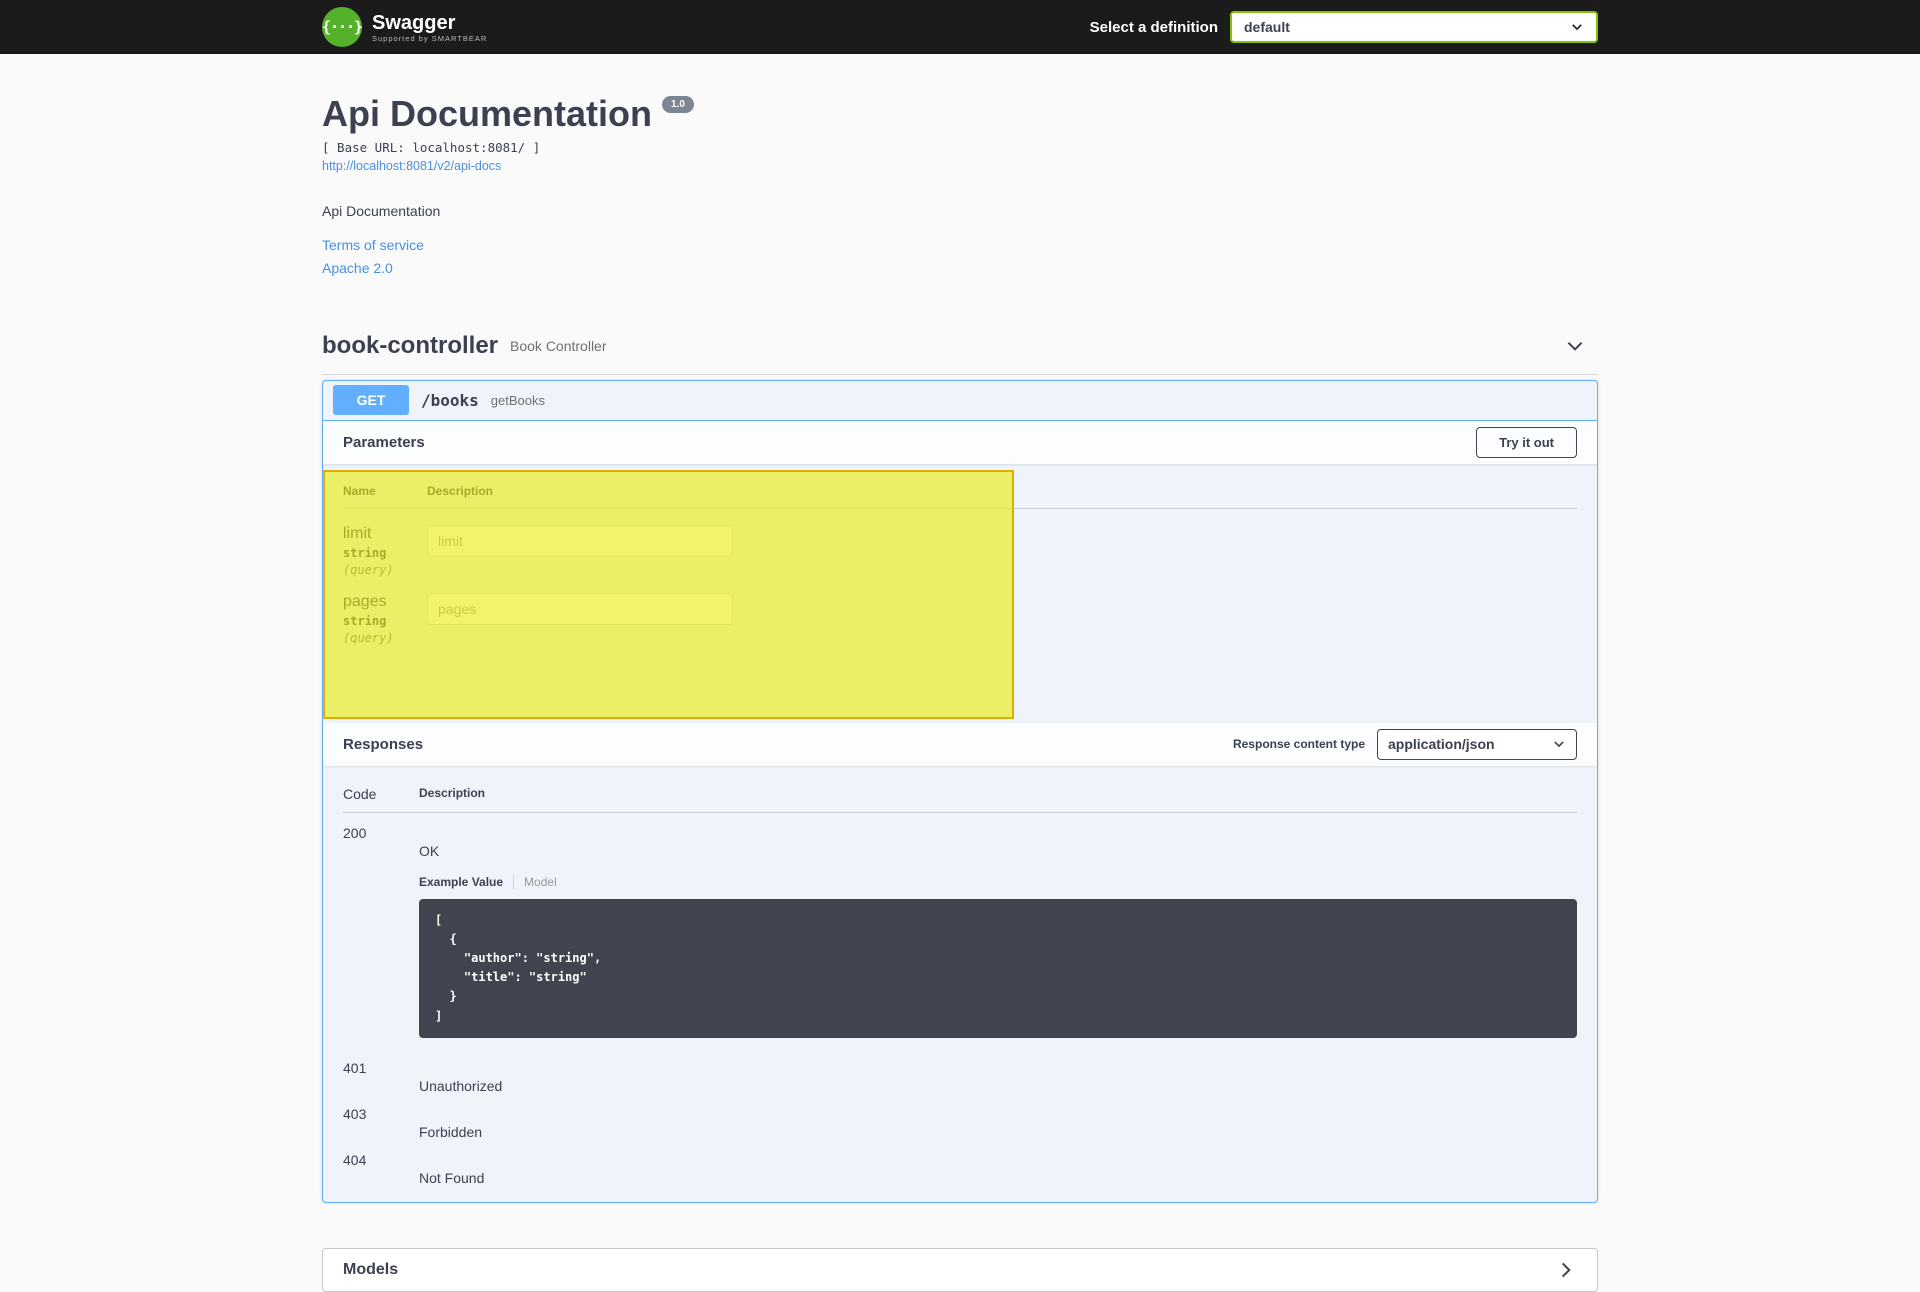  What do you see at coordinates (1526, 442) in the screenshot?
I see `try-it-out-button: Try it out` at bounding box center [1526, 442].